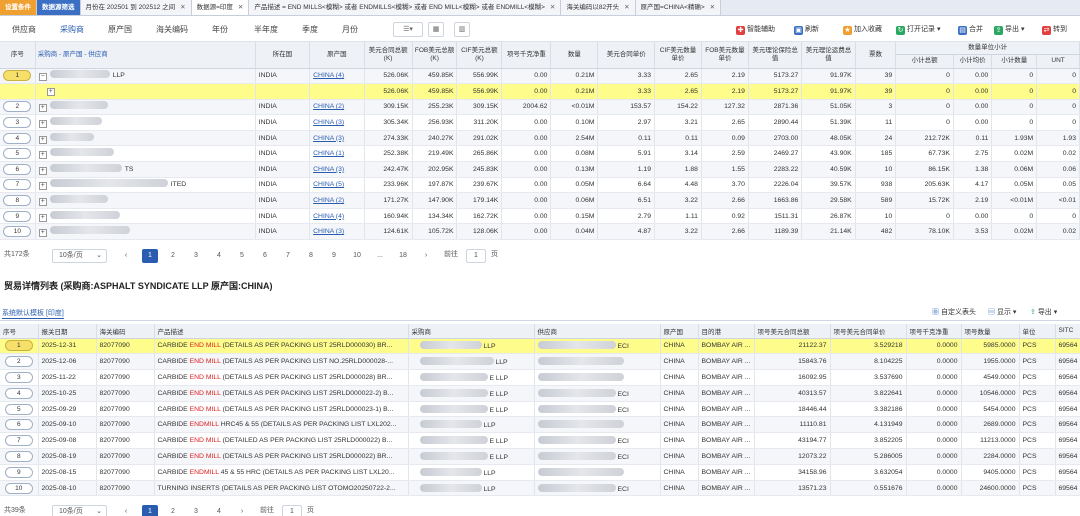  Describe the element at coordinates (18, 7) in the screenshot. I see `filter-tab: 设置条件` at that location.